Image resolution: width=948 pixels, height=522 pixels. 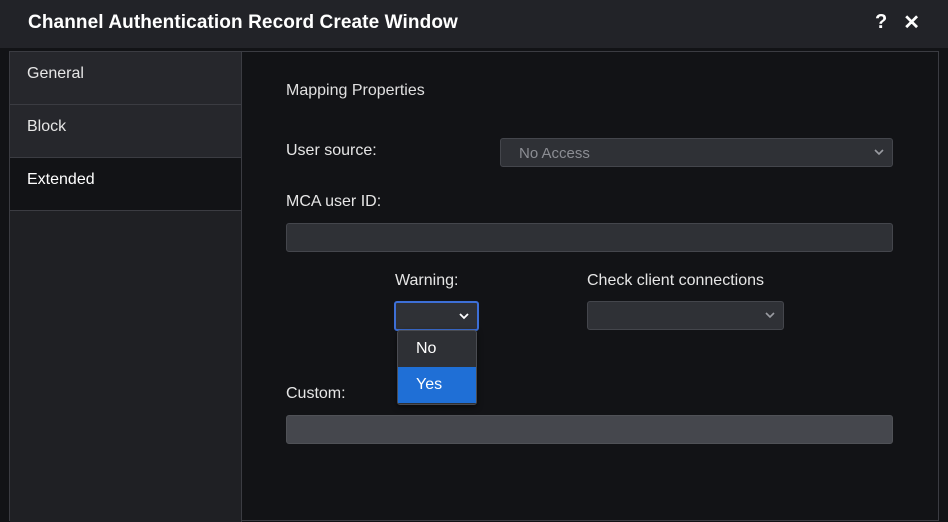 I want to click on custom-input, so click(x=589, y=429).